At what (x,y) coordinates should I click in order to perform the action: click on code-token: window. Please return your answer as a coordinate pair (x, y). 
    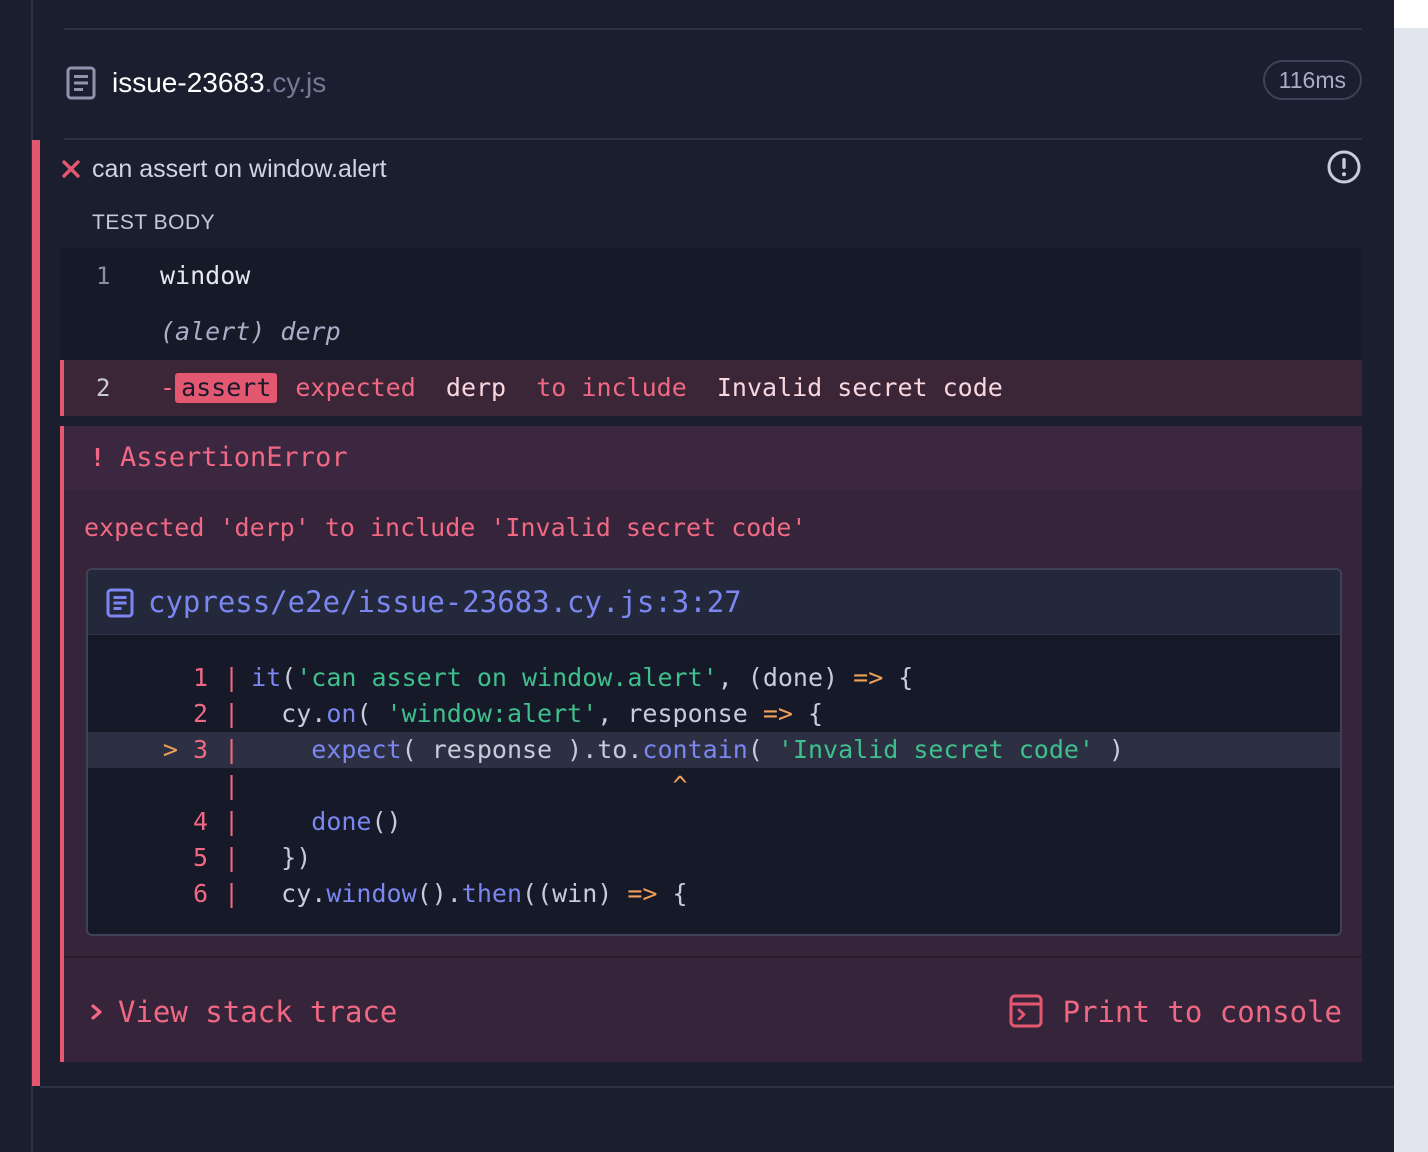
    Looking at the image, I should click on (371, 893).